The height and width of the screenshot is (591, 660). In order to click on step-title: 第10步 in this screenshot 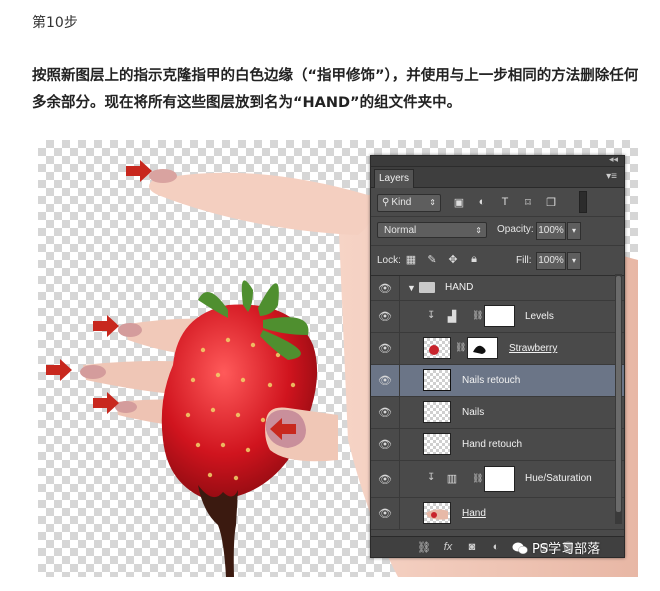, I will do `click(55, 23)`.